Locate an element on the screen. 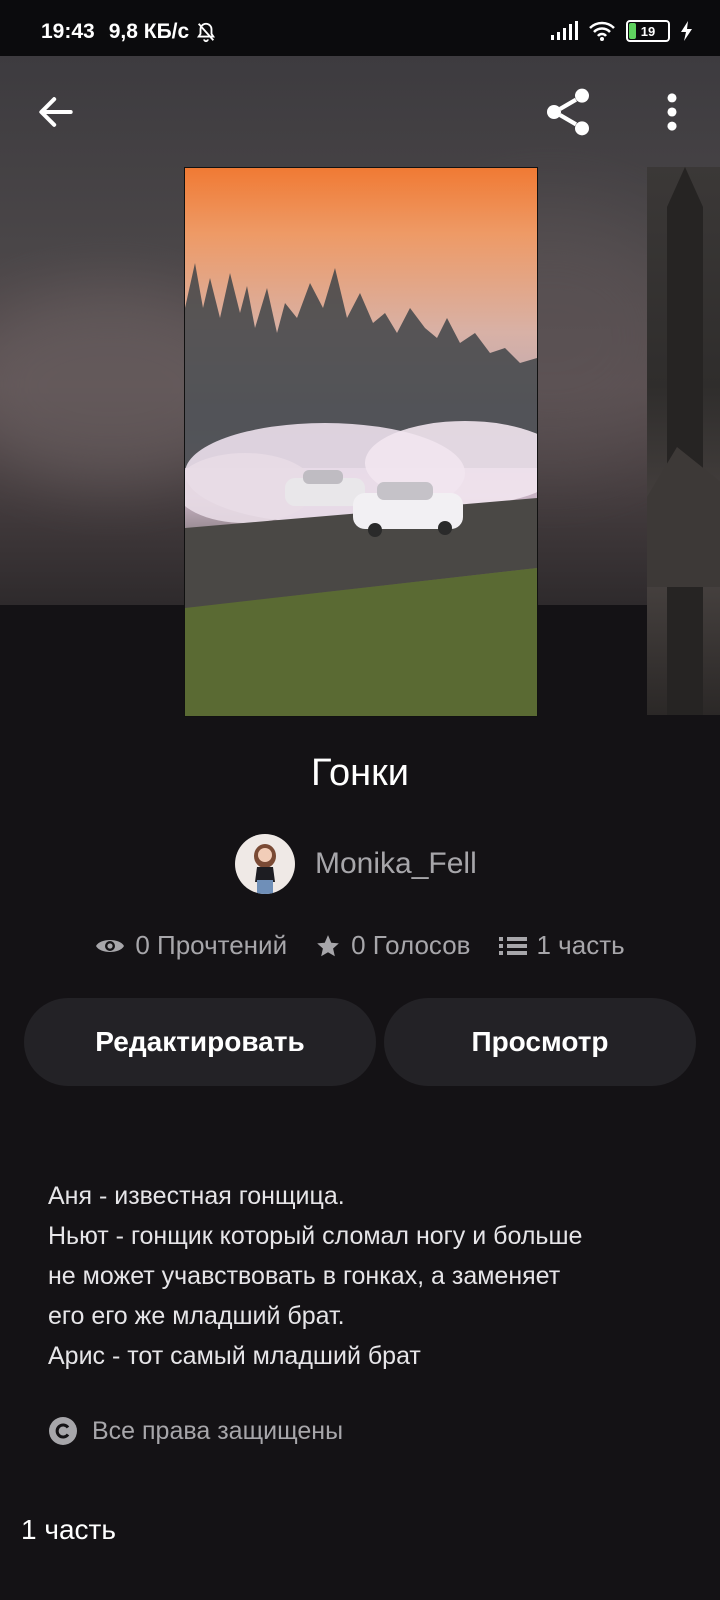  cover-artwork is located at coordinates (361, 489).